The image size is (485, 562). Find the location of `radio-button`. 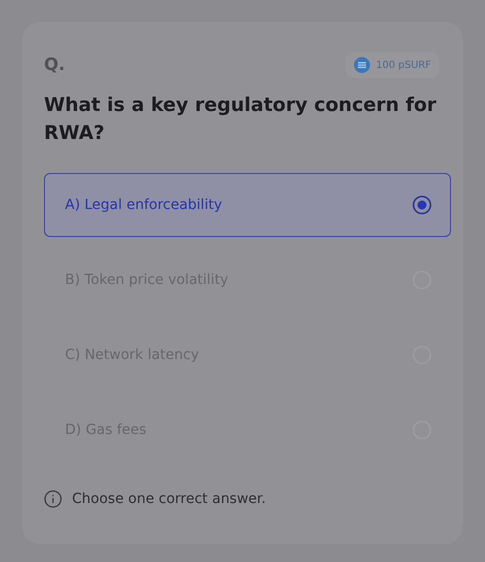

radio-button is located at coordinates (422, 205).